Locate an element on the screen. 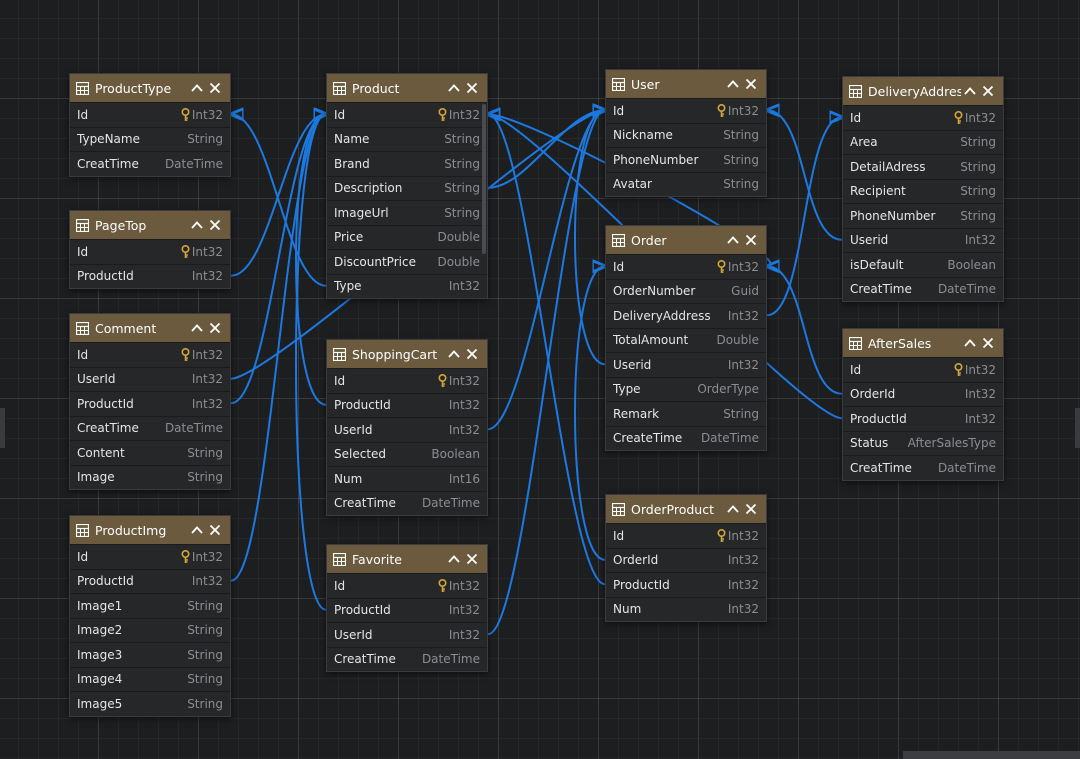 Image resolution: width=1080 pixels, height=759 pixels. field-row: Remark String is located at coordinates (686, 413).